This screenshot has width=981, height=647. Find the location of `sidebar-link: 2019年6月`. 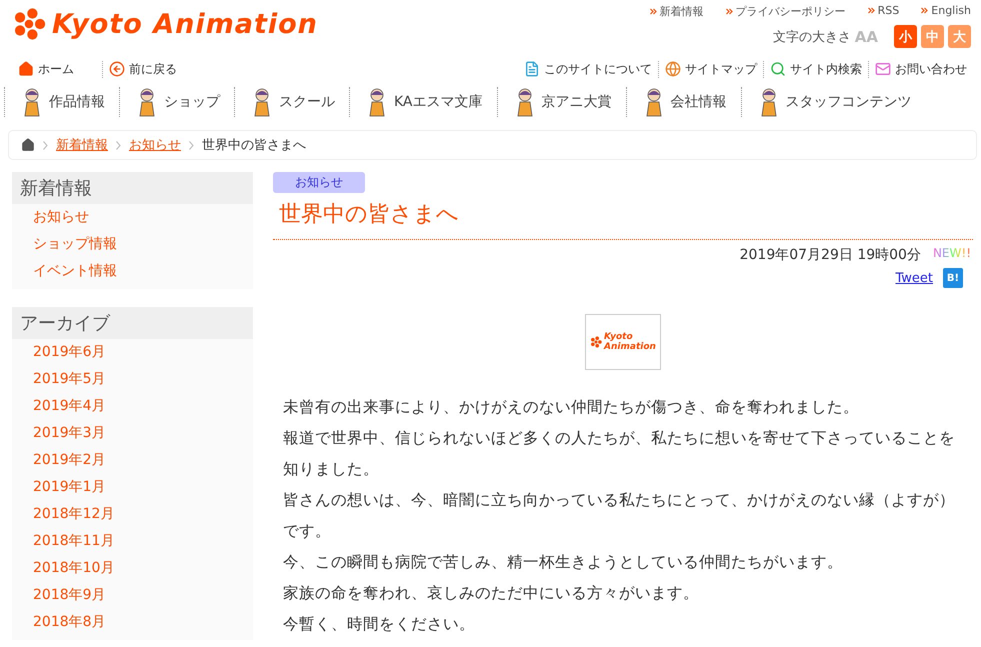

sidebar-link: 2019年6月 is located at coordinates (132, 352).